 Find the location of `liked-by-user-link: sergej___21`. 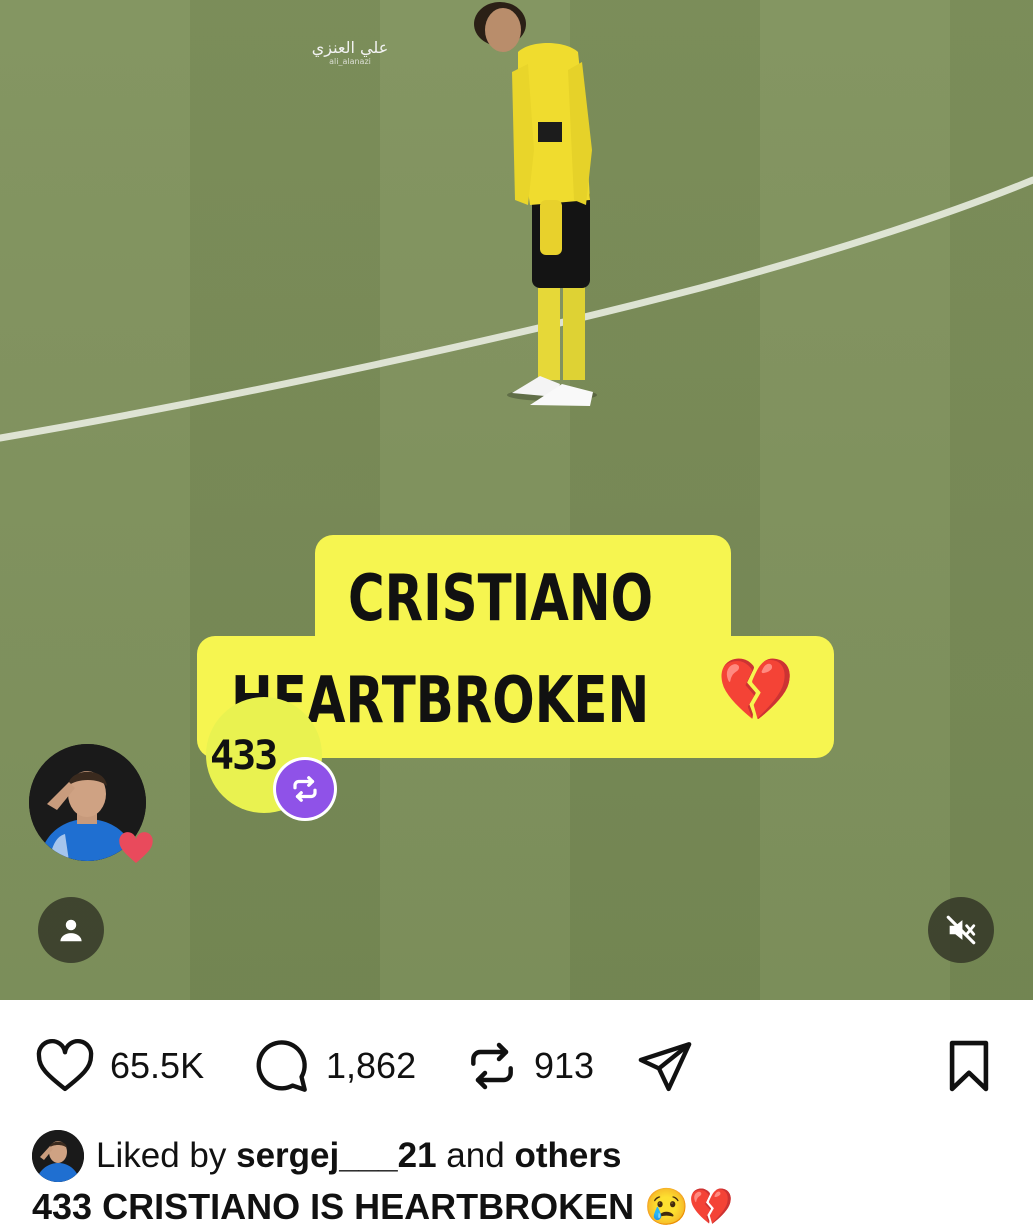

liked-by-user-link: sergej___21 is located at coordinates (336, 1156).